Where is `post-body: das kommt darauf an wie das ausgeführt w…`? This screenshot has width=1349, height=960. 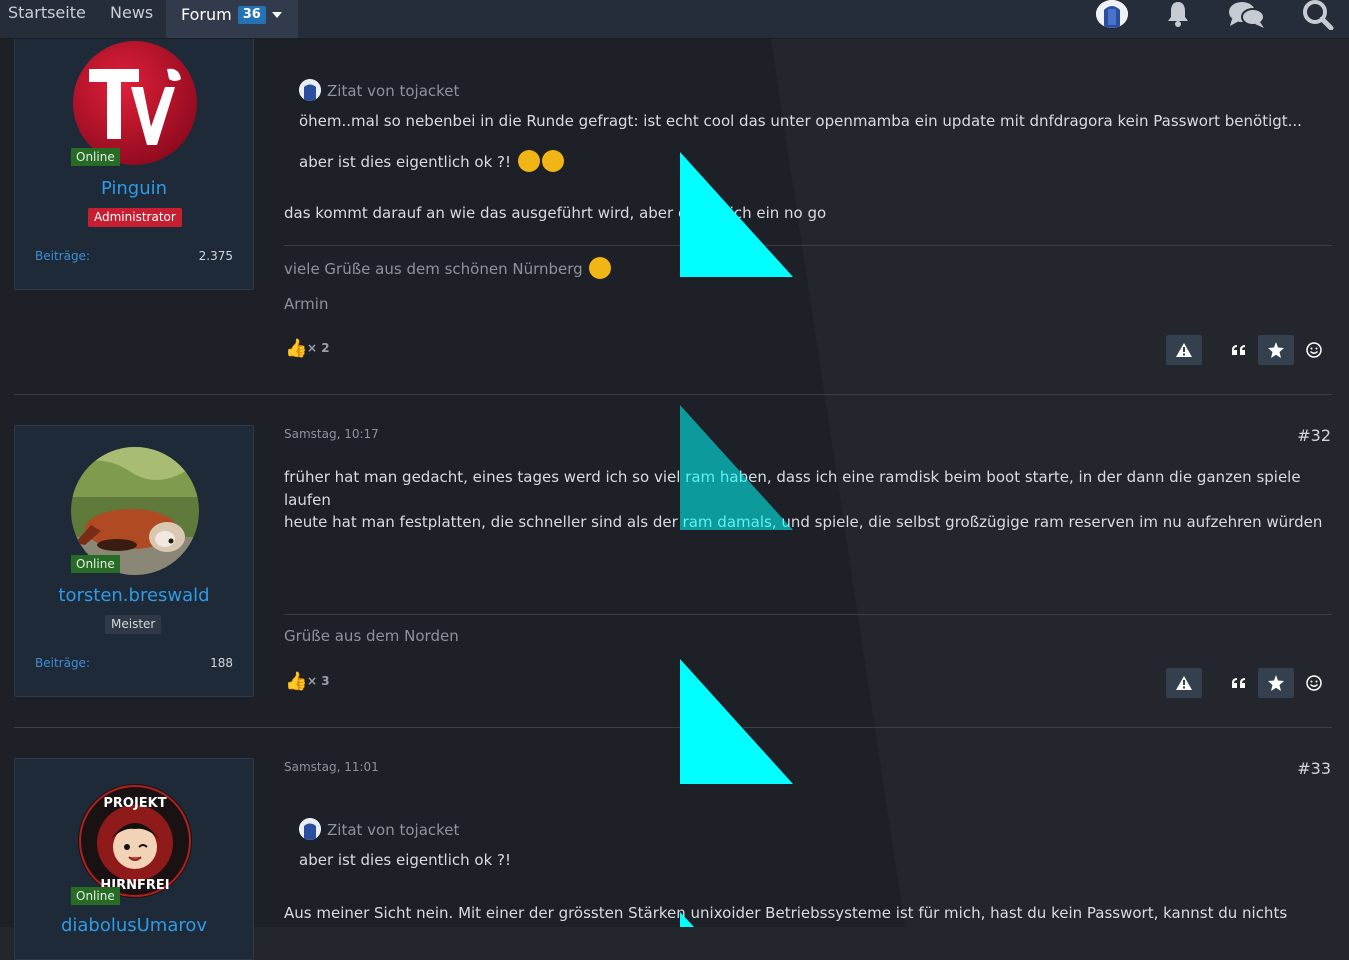 post-body: das kommt darauf an wie das ausgeführt w… is located at coordinates (555, 213).